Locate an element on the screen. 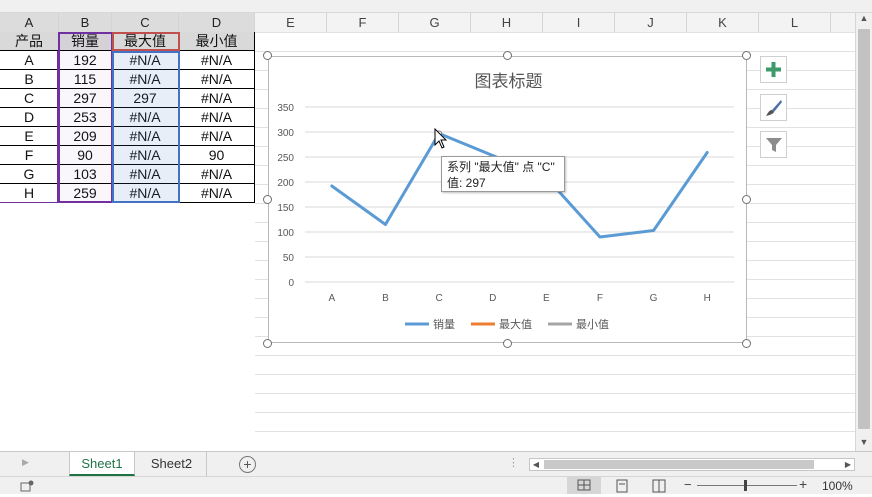 This screenshot has width=872, height=497. x-tick-label: A is located at coordinates (331, 298).